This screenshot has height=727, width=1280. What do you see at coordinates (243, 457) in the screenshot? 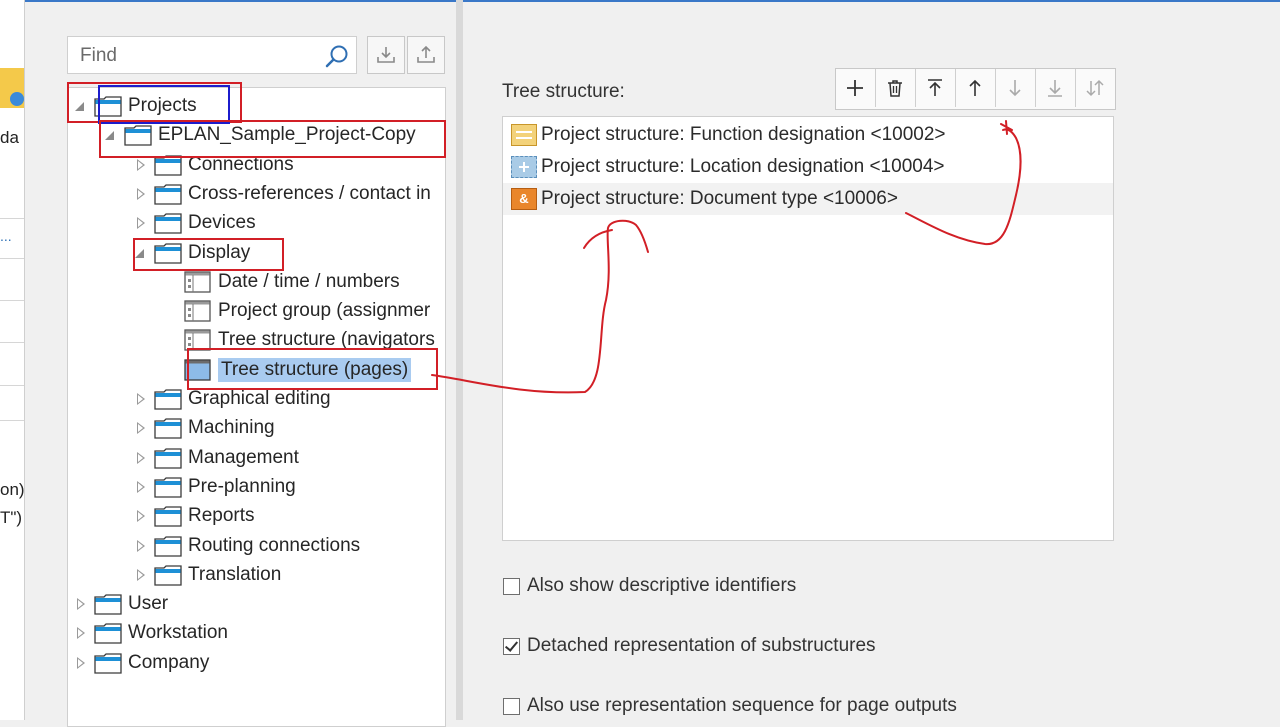
I see `tree-item-label: Management` at bounding box center [243, 457].